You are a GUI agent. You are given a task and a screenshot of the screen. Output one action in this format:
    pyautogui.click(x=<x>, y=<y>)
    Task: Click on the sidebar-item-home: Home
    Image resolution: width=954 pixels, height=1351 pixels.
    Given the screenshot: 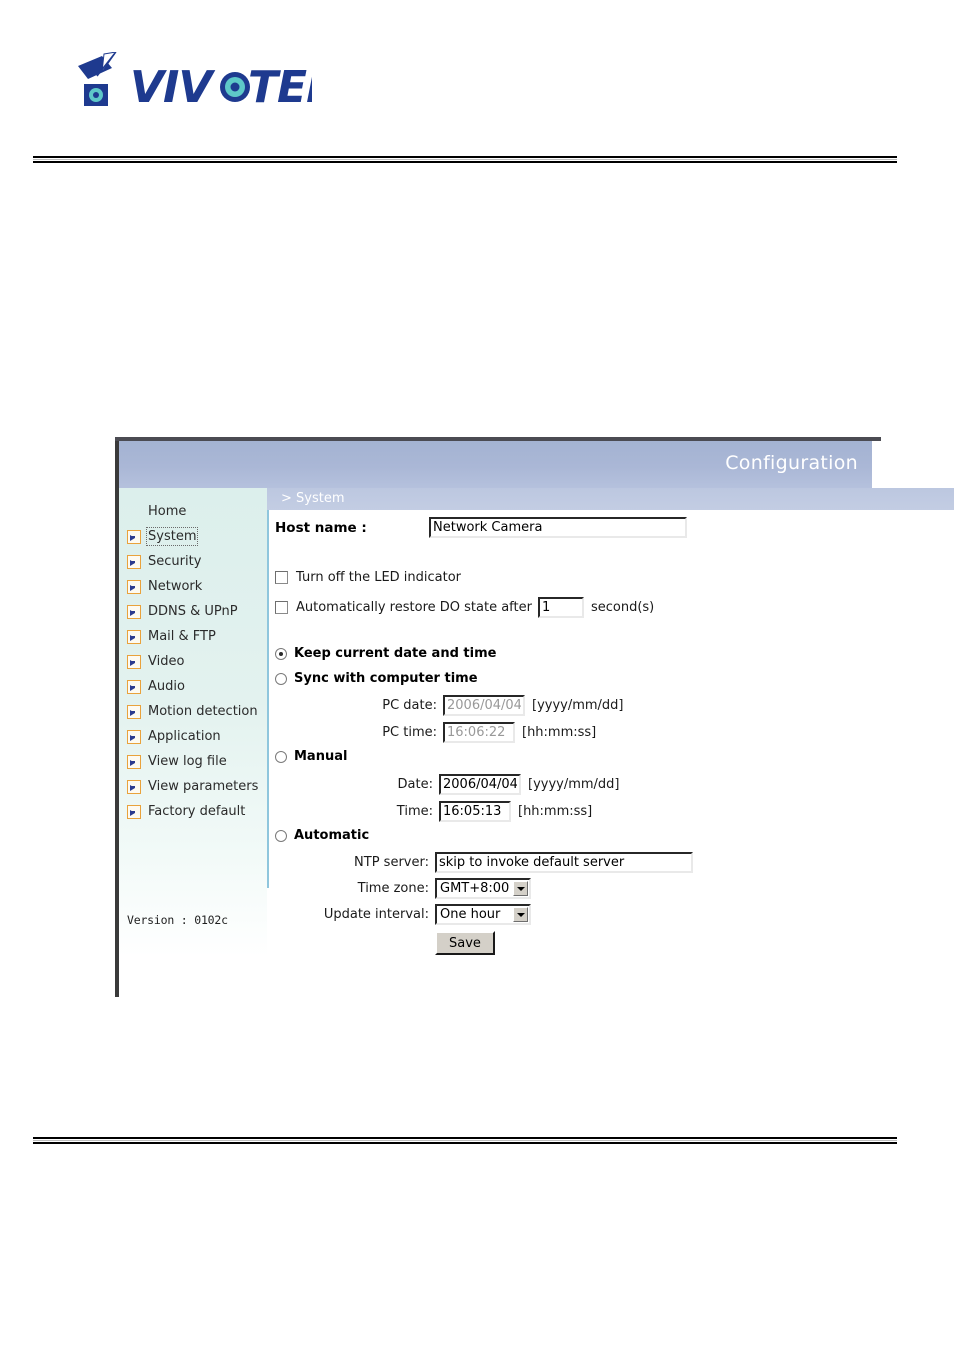 What is the action you would take?
    pyautogui.click(x=193, y=511)
    